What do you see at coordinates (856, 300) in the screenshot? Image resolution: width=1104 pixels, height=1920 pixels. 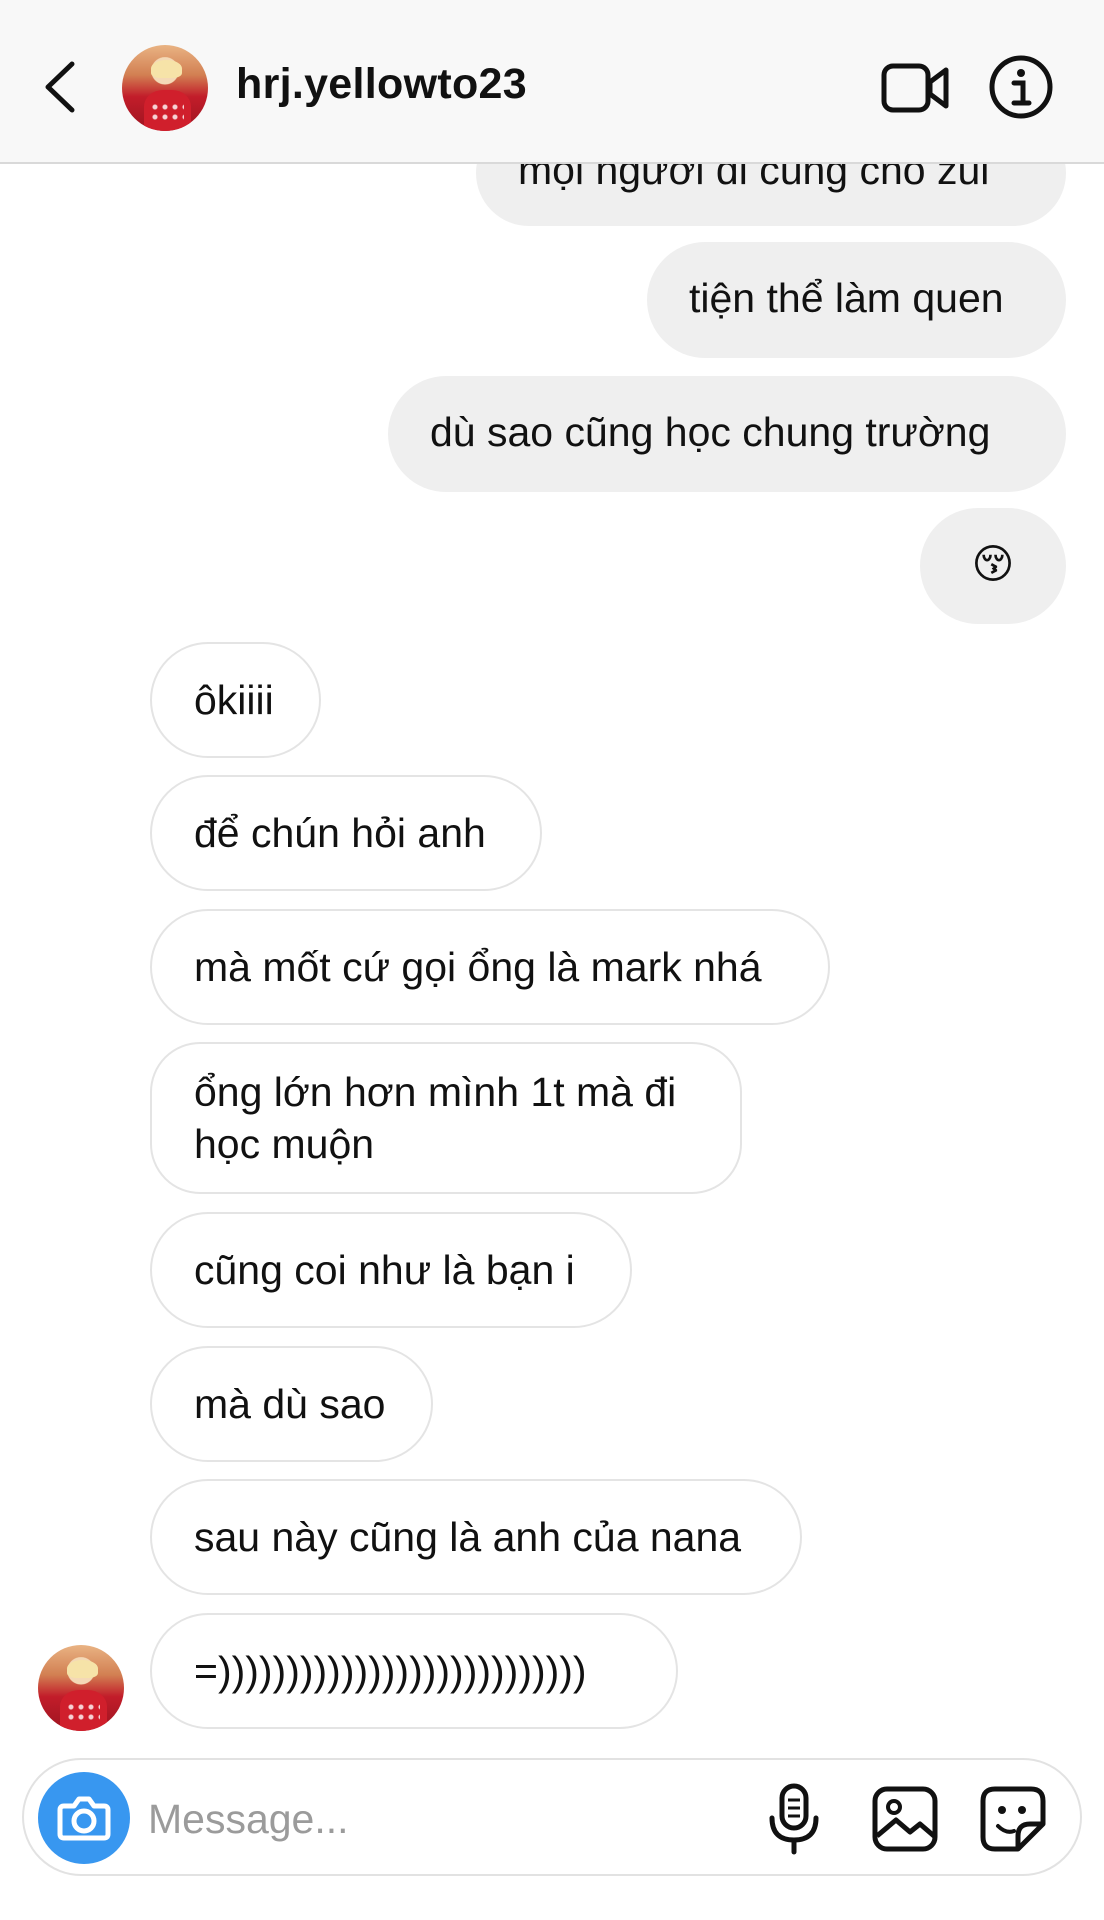 I see `outgoing-message: tiện thể làm quen` at bounding box center [856, 300].